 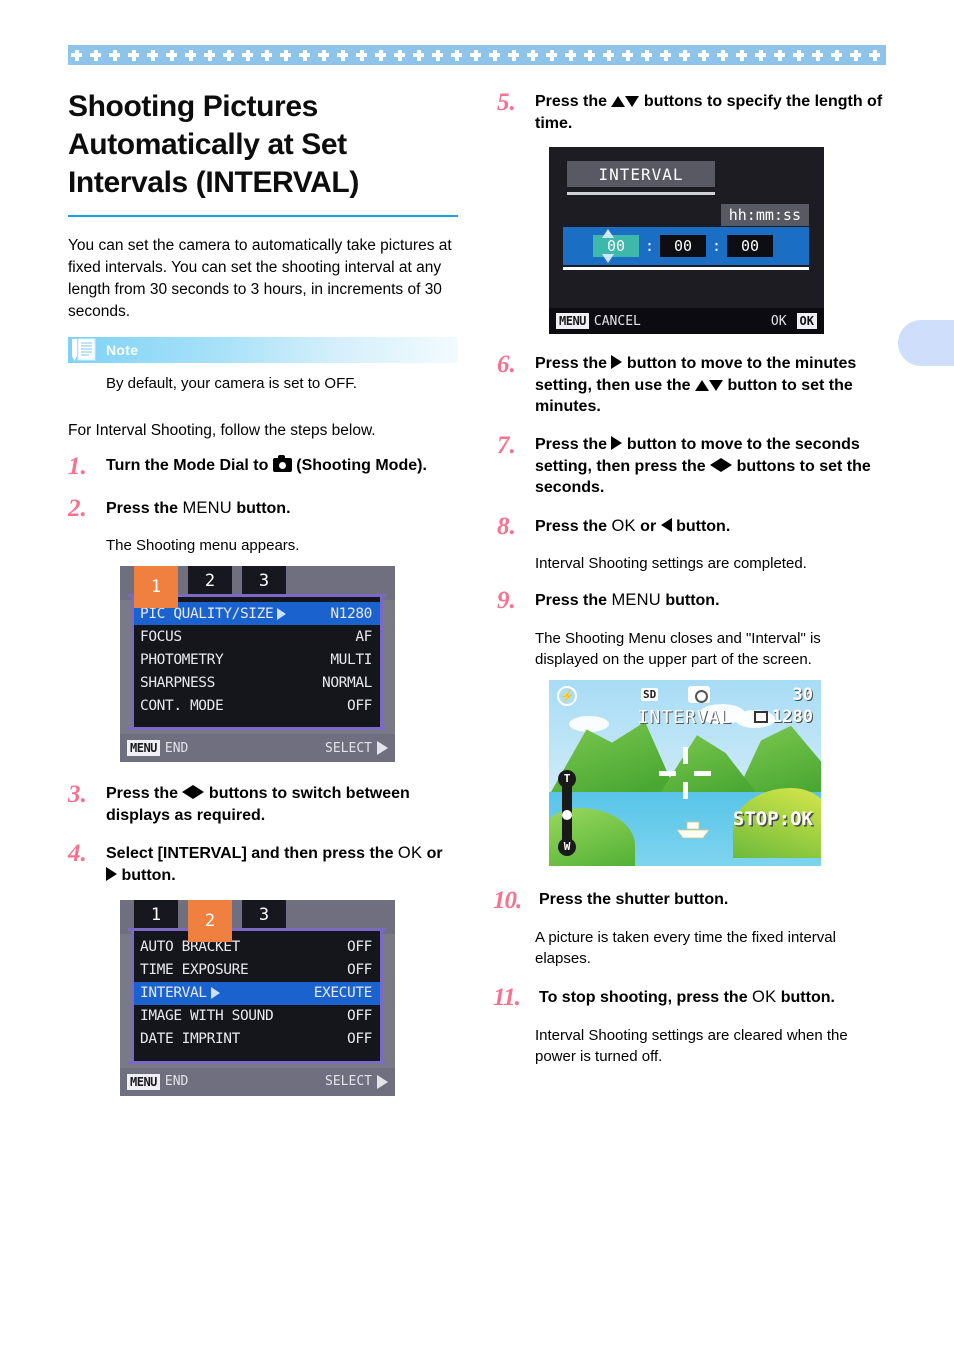 What do you see at coordinates (634, 899) in the screenshot?
I see `step-10-text: Press the shutter button.` at bounding box center [634, 899].